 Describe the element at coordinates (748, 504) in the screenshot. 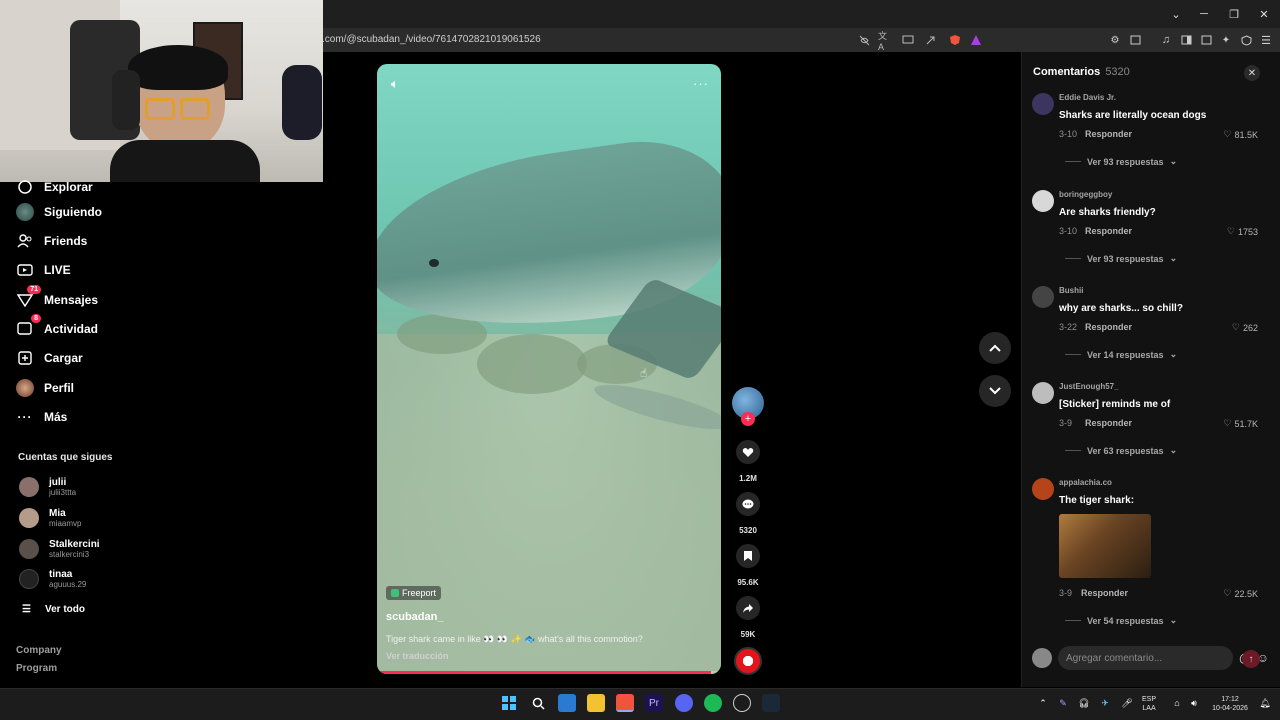

I see `comment-button` at that location.